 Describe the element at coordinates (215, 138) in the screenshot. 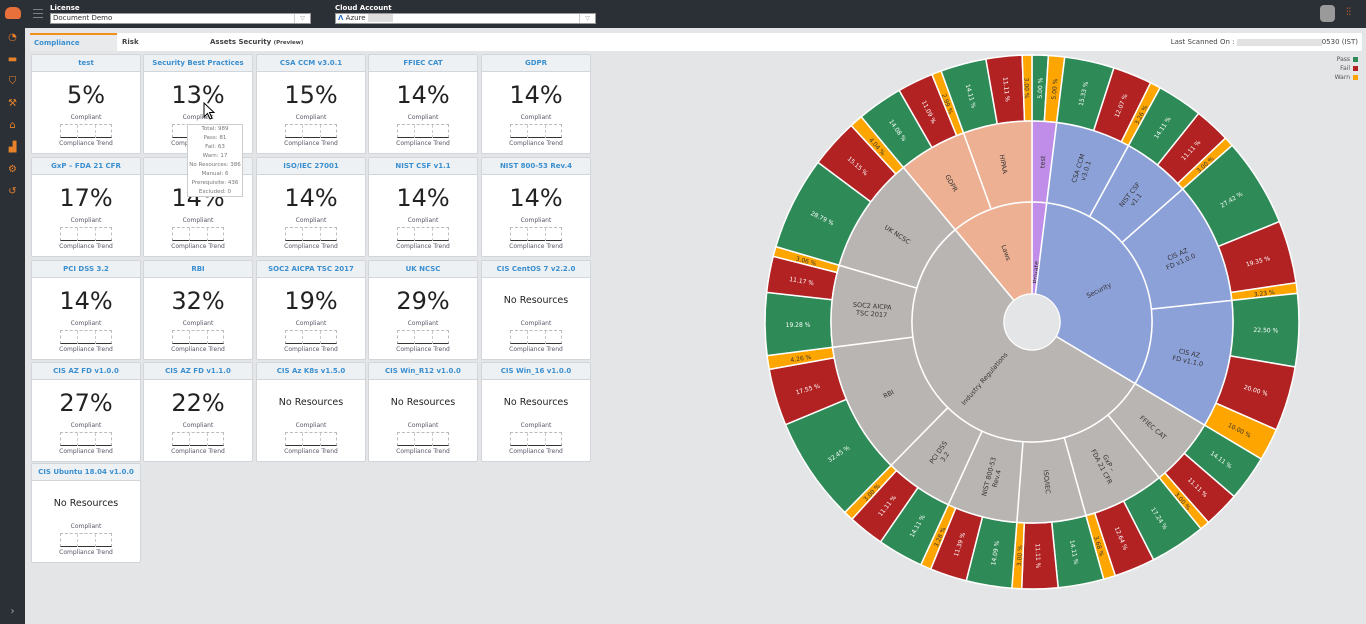

I see `tooltip-line: Pass: 81` at that location.